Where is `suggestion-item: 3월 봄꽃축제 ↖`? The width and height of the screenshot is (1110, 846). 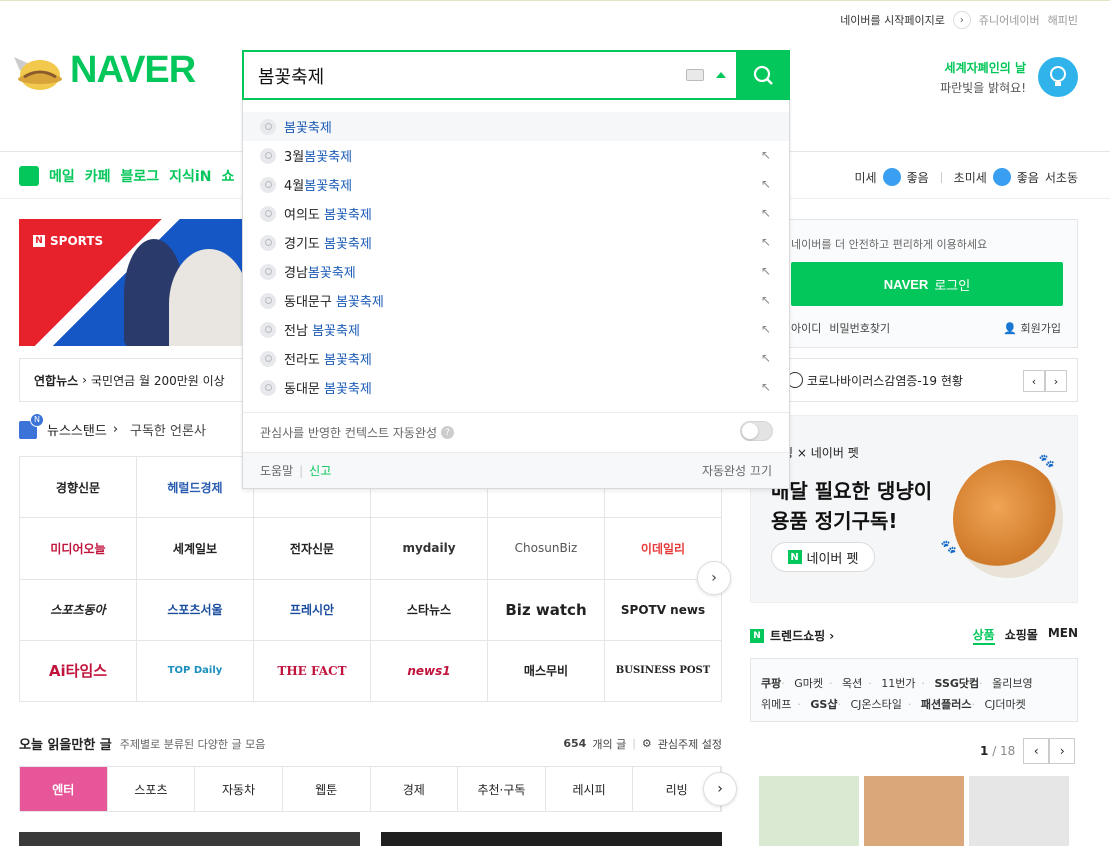 suggestion-item: 3월 봄꽃축제 ↖ is located at coordinates (516, 155).